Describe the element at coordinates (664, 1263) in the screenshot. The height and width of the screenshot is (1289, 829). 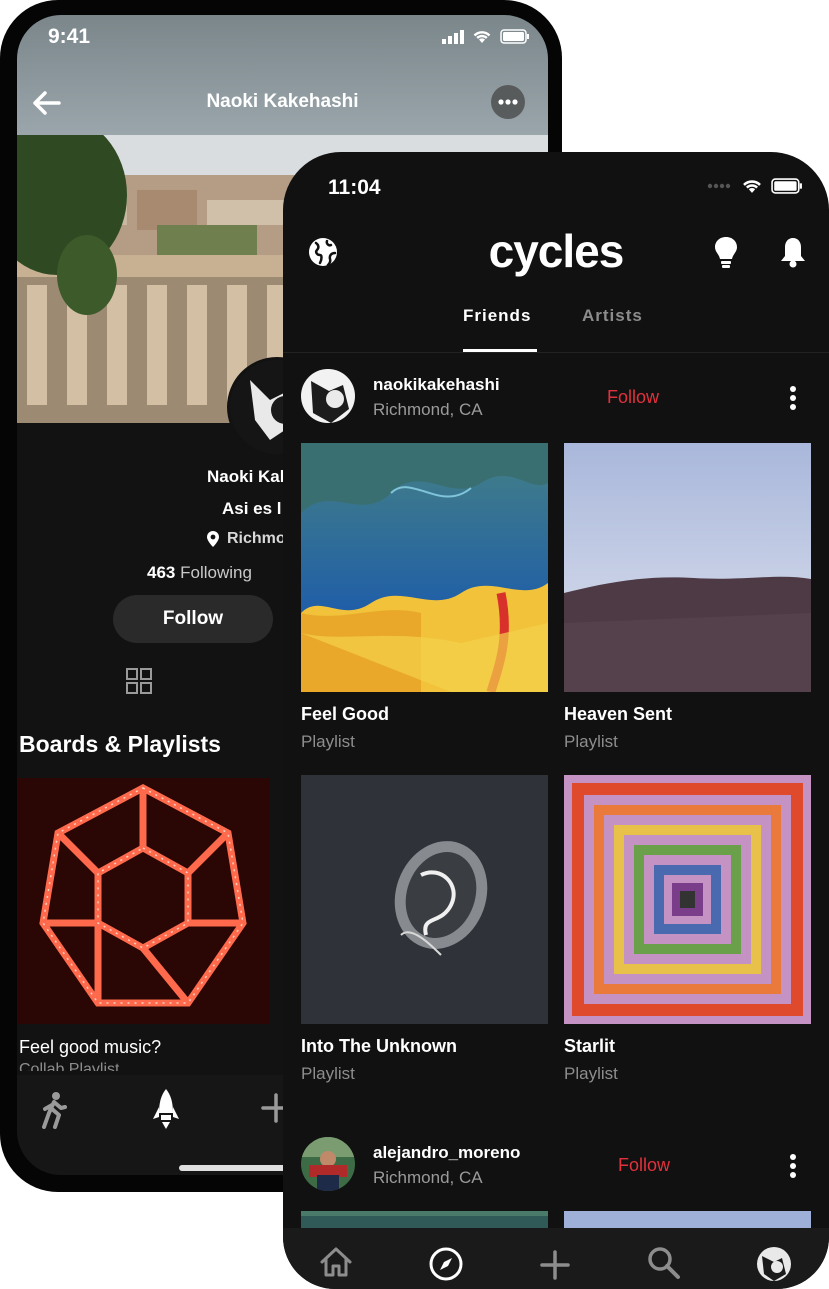
I see `search-icon` at that location.